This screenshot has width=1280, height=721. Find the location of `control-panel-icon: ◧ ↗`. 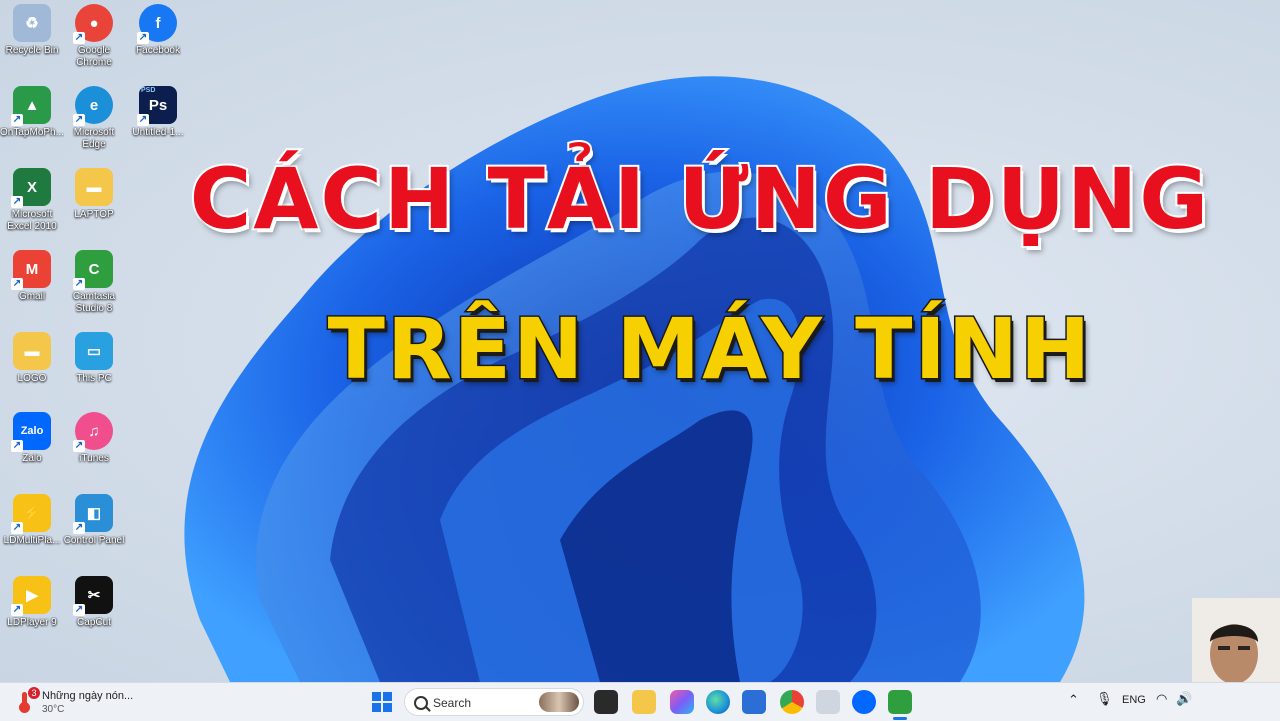

control-panel-icon: ◧ ↗ is located at coordinates (93, 514).